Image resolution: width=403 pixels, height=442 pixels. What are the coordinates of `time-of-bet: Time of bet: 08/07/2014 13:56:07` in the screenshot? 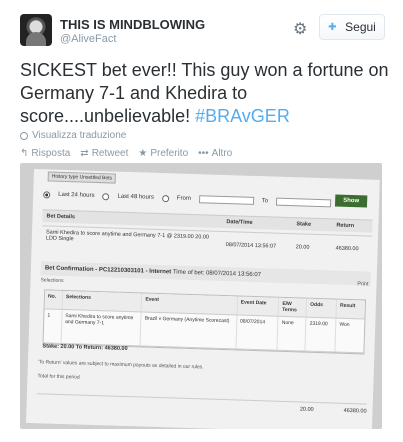 It's located at (217, 274).